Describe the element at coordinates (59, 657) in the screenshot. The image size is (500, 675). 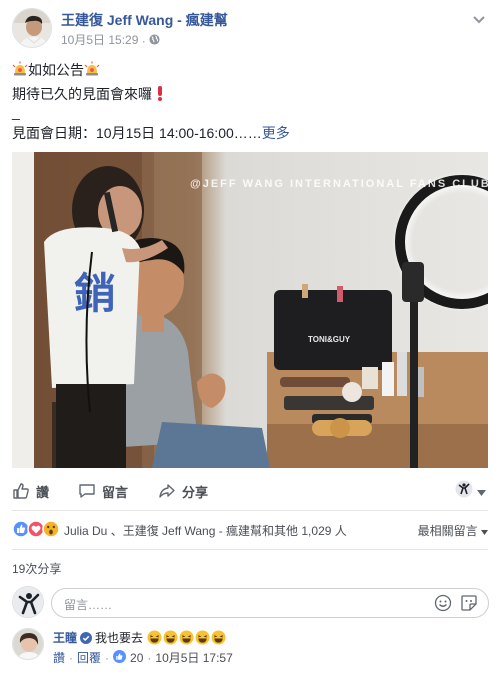
I see `comment-like-link: 讚` at that location.